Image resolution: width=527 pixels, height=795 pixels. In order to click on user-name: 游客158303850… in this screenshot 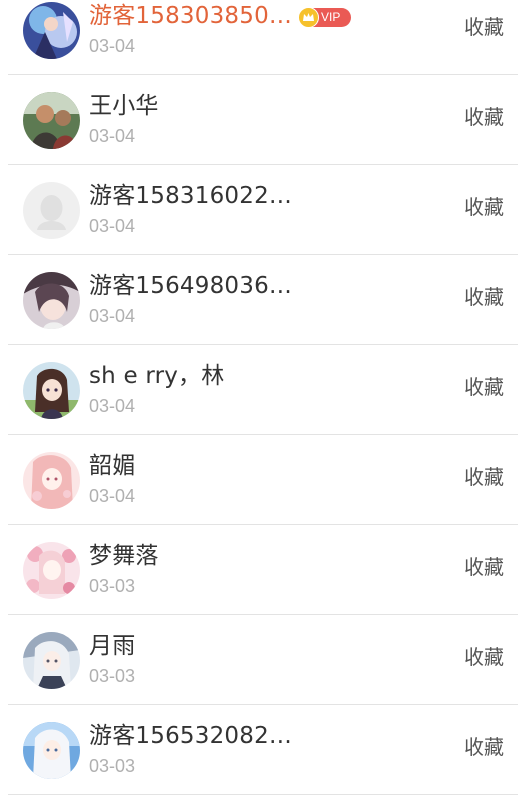, I will do `click(191, 16)`.